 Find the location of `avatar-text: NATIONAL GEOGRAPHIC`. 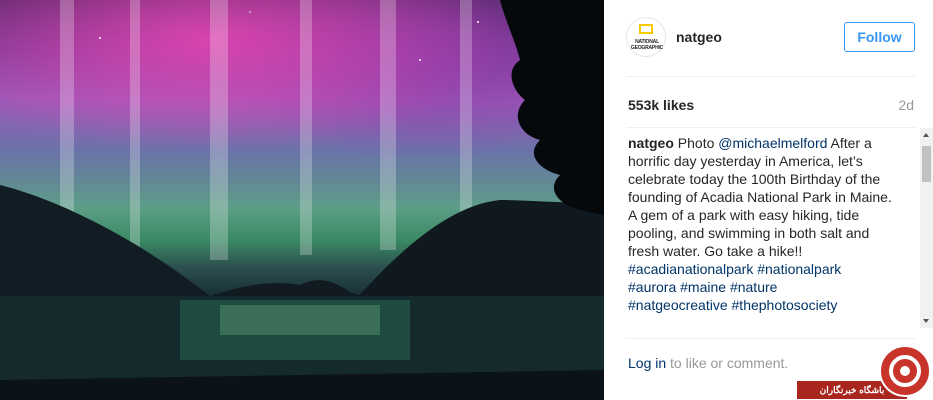

avatar-text: NATIONAL GEOGRAPHIC is located at coordinates (647, 45).